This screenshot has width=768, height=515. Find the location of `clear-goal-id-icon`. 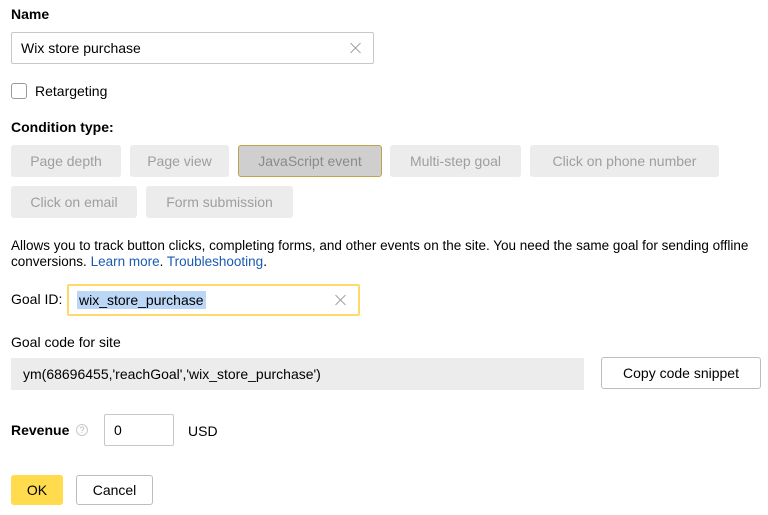

clear-goal-id-icon is located at coordinates (341, 300).